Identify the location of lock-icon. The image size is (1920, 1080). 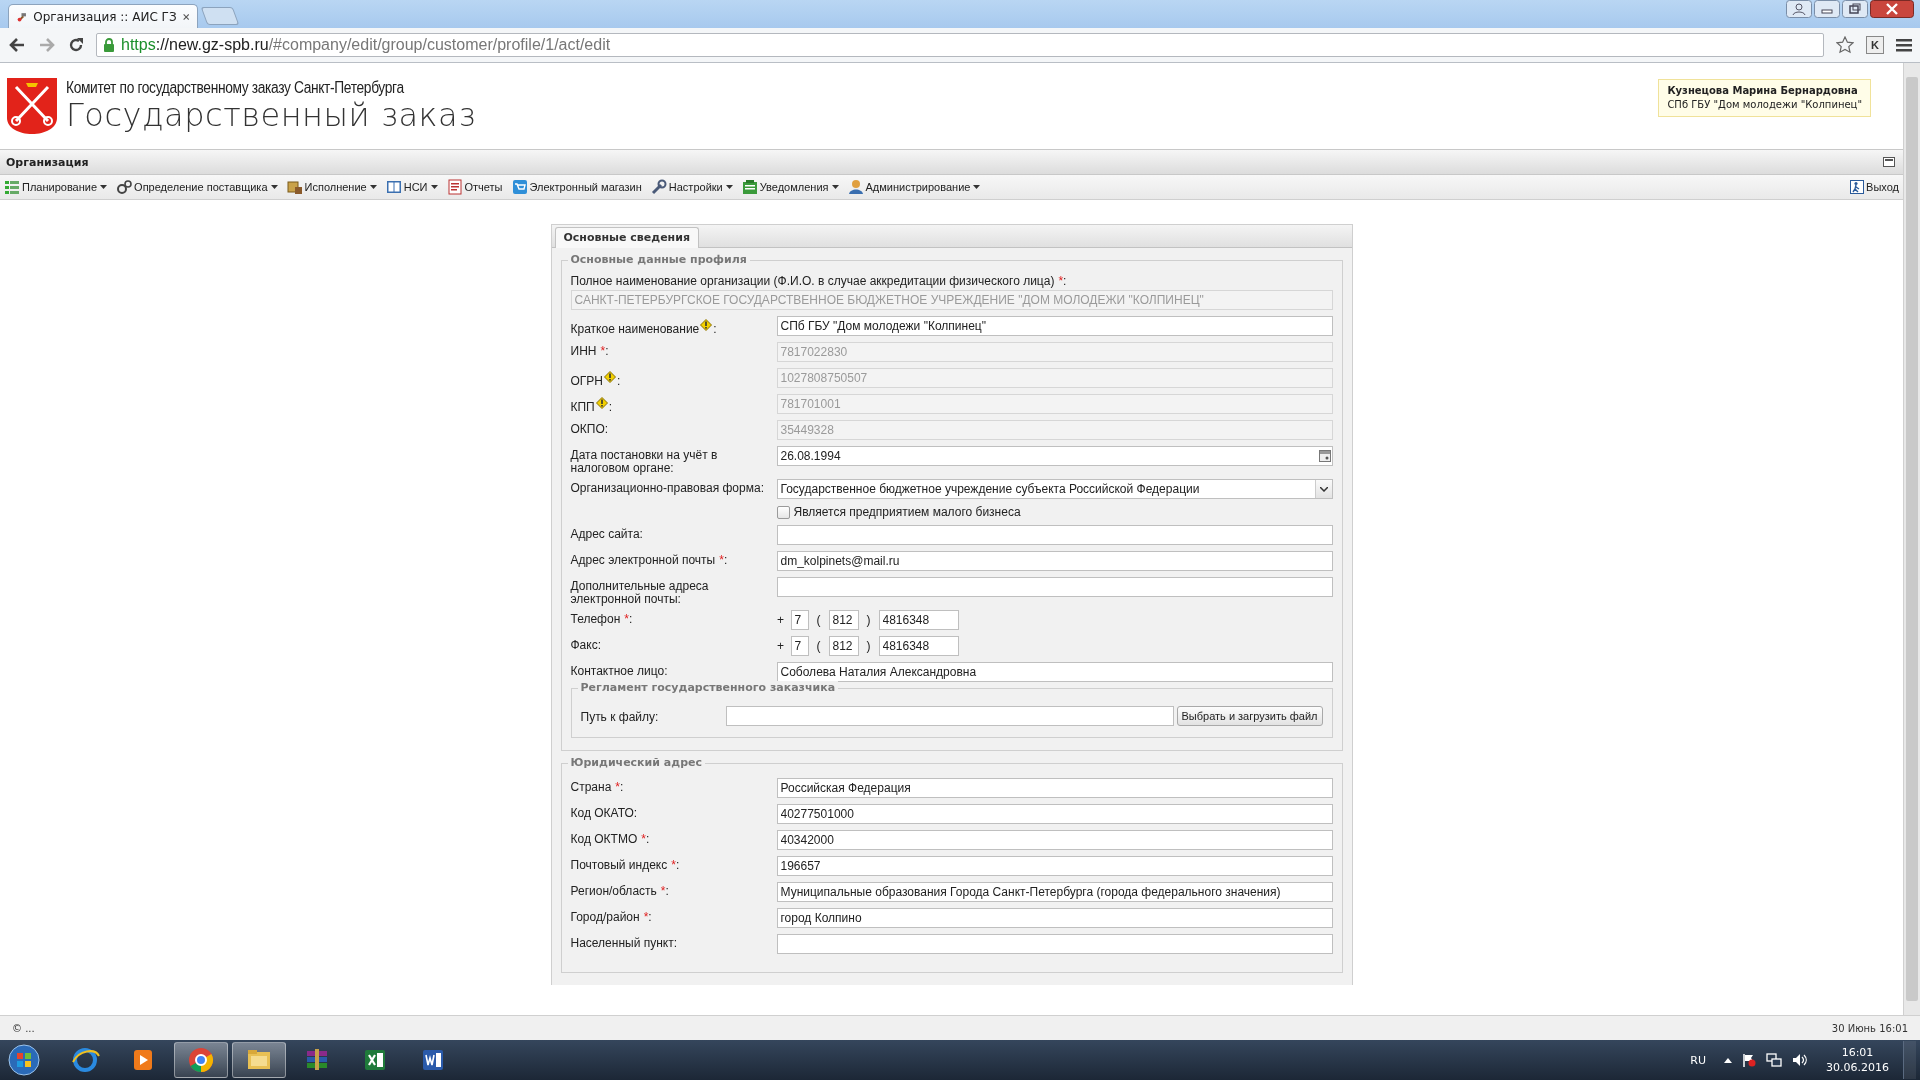
(109, 45).